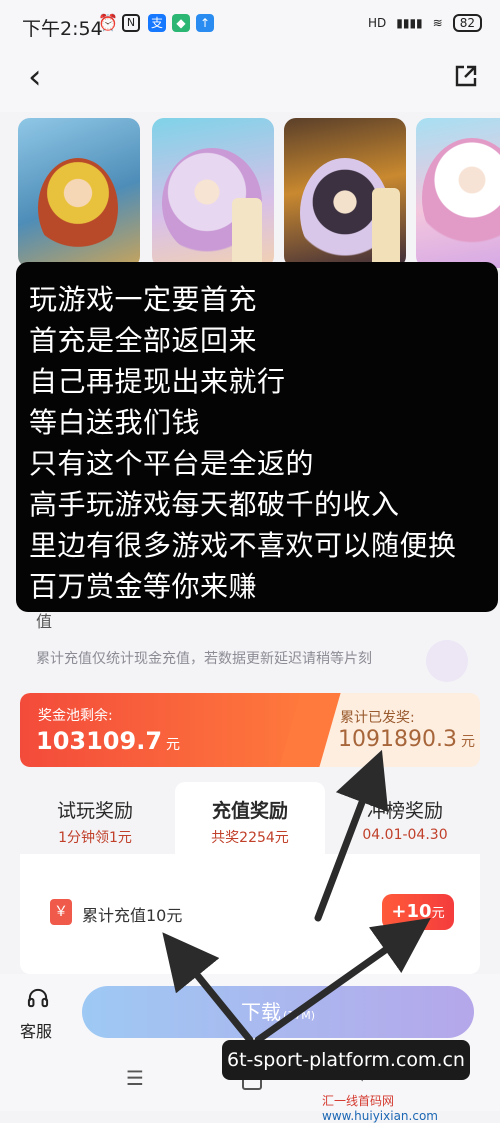 The height and width of the screenshot is (1123, 500). I want to click on site-watermark: 汇一线首码网 www.huiyixian.com, so click(380, 1108).